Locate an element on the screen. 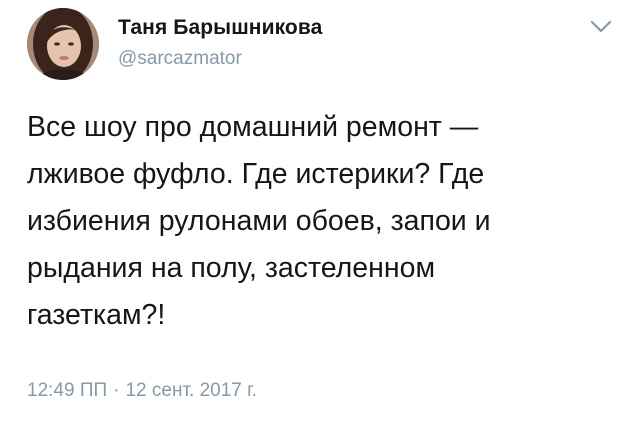  avatar-photo is located at coordinates (63, 44).